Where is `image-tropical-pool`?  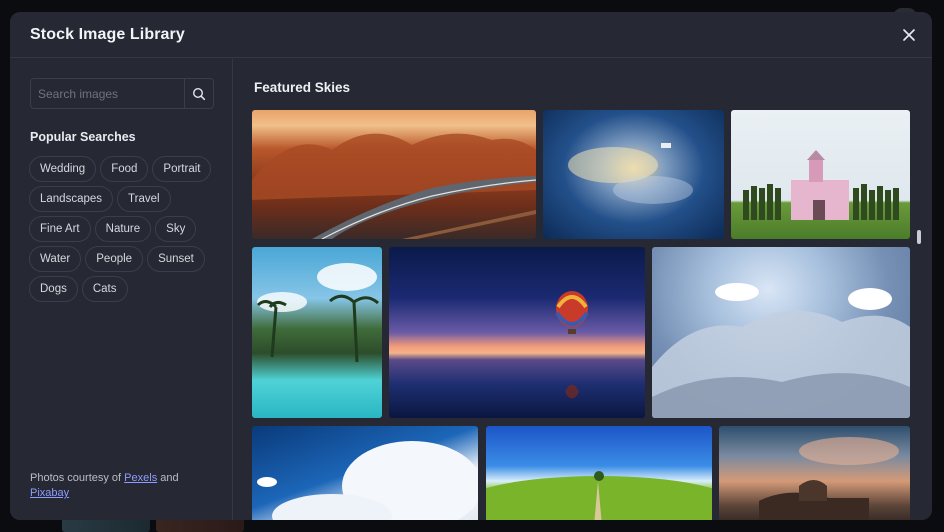 image-tropical-pool is located at coordinates (317, 332).